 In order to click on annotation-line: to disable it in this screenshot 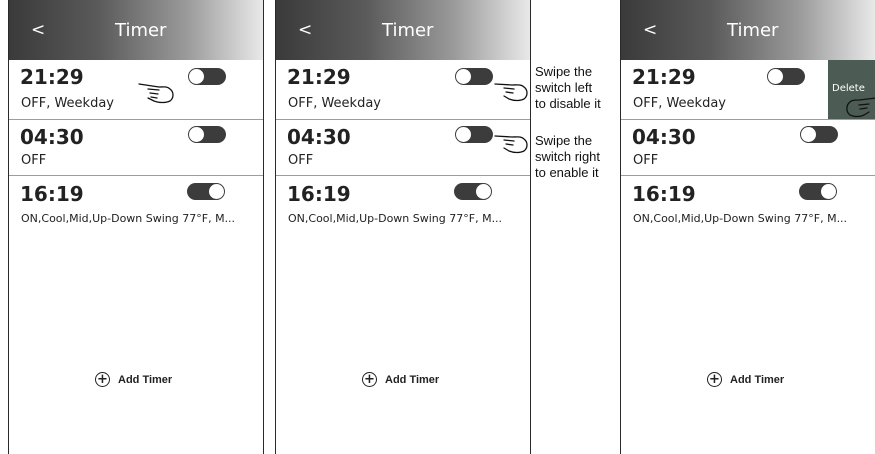, I will do `click(568, 103)`.